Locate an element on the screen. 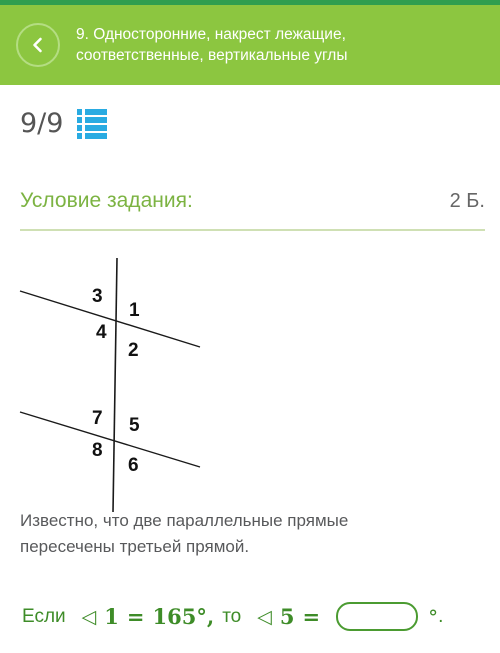 This screenshot has width=500, height=653. task-heading: Условие задания: is located at coordinates (106, 200).